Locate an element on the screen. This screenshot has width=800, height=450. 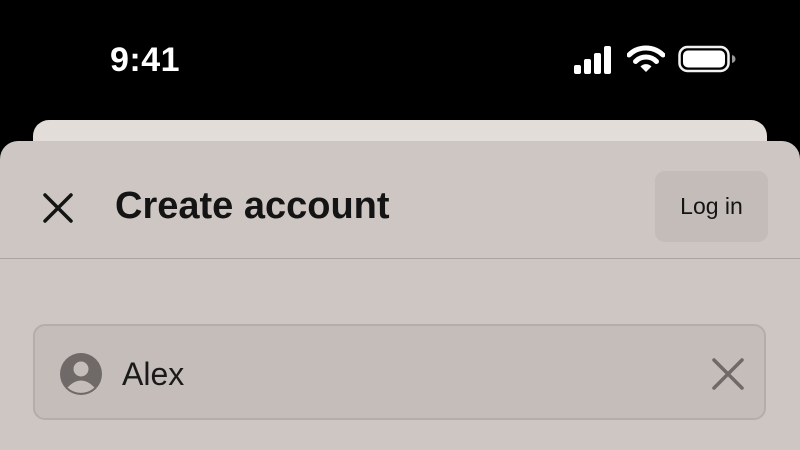
clear-button is located at coordinates (728, 374).